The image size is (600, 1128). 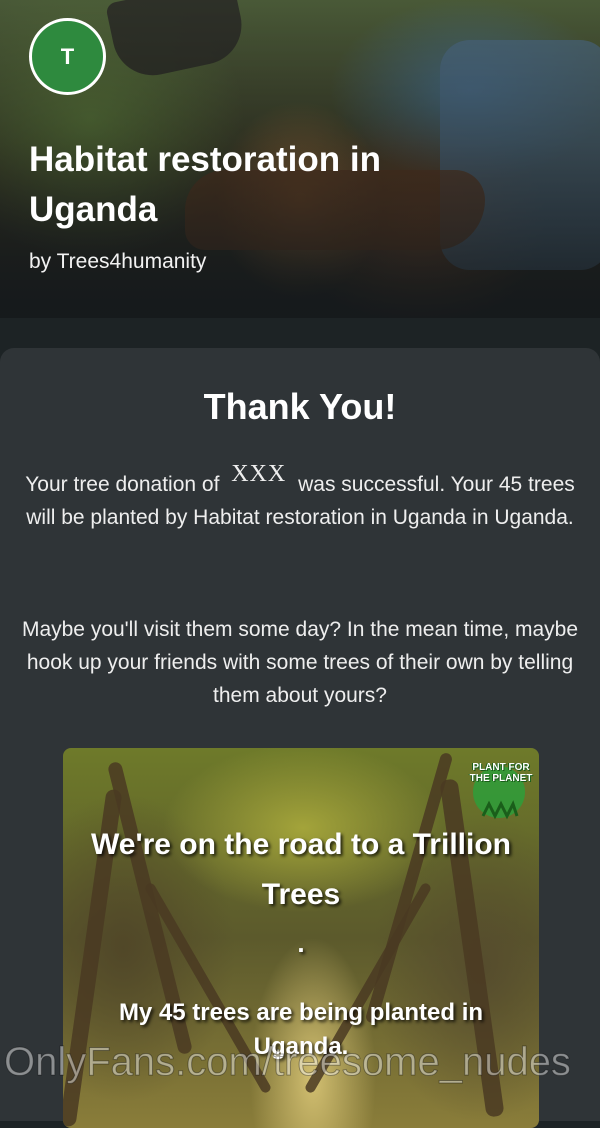 I want to click on organization-avatar: T, so click(x=67, y=56).